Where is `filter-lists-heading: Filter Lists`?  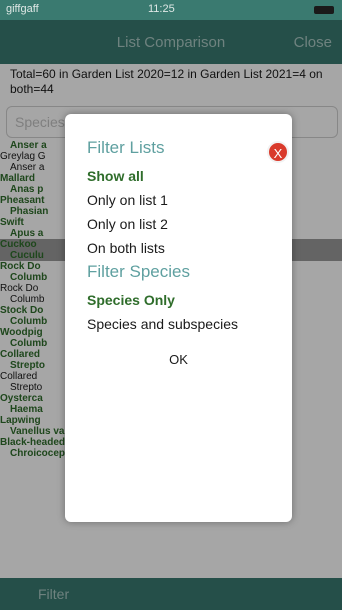 filter-lists-heading: Filter Lists is located at coordinates (126, 147).